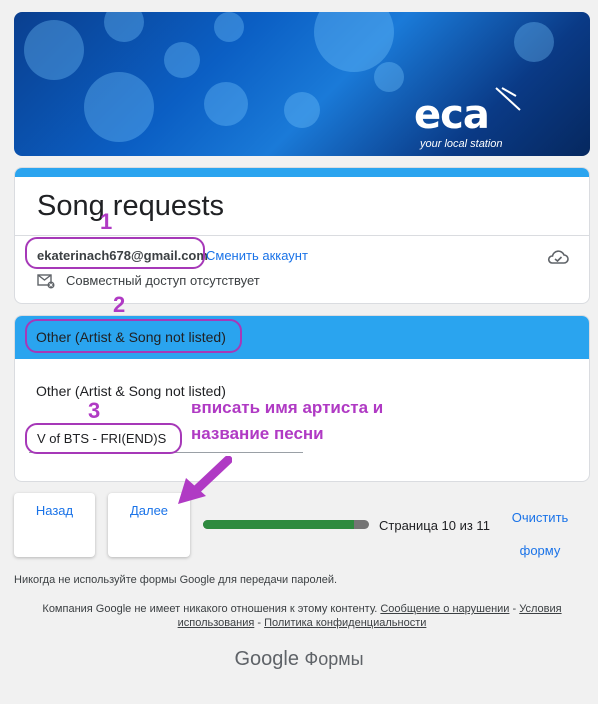  What do you see at coordinates (94, 410) in the screenshot?
I see `annotation-number-3: 3` at bounding box center [94, 410].